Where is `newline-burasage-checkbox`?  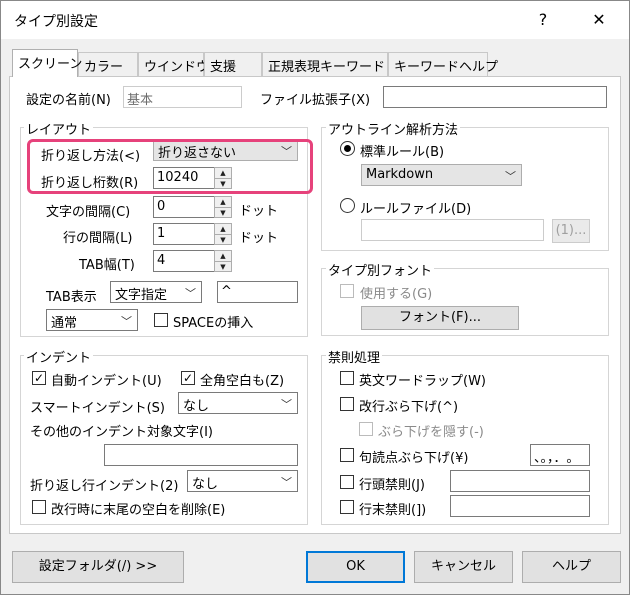 newline-burasage-checkbox is located at coordinates (347, 404).